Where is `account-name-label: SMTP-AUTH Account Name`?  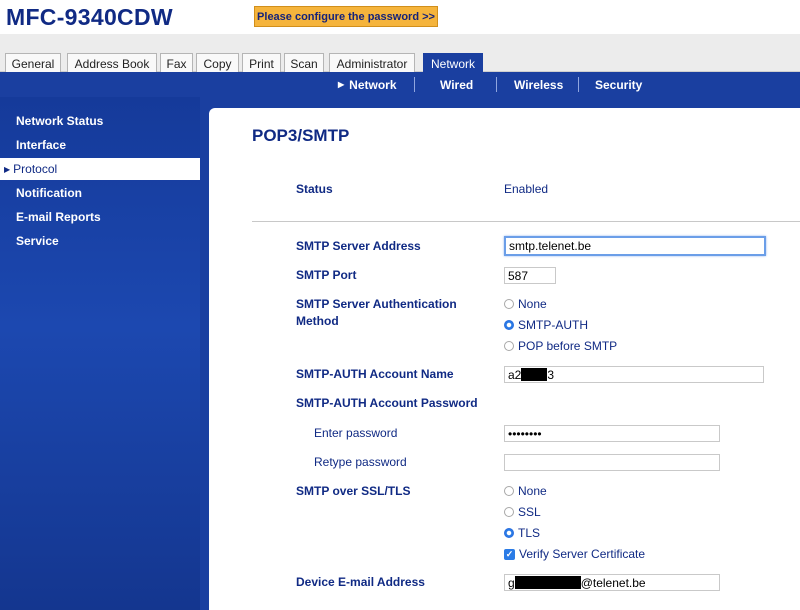
account-name-label: SMTP-AUTH Account Name is located at coordinates (375, 374).